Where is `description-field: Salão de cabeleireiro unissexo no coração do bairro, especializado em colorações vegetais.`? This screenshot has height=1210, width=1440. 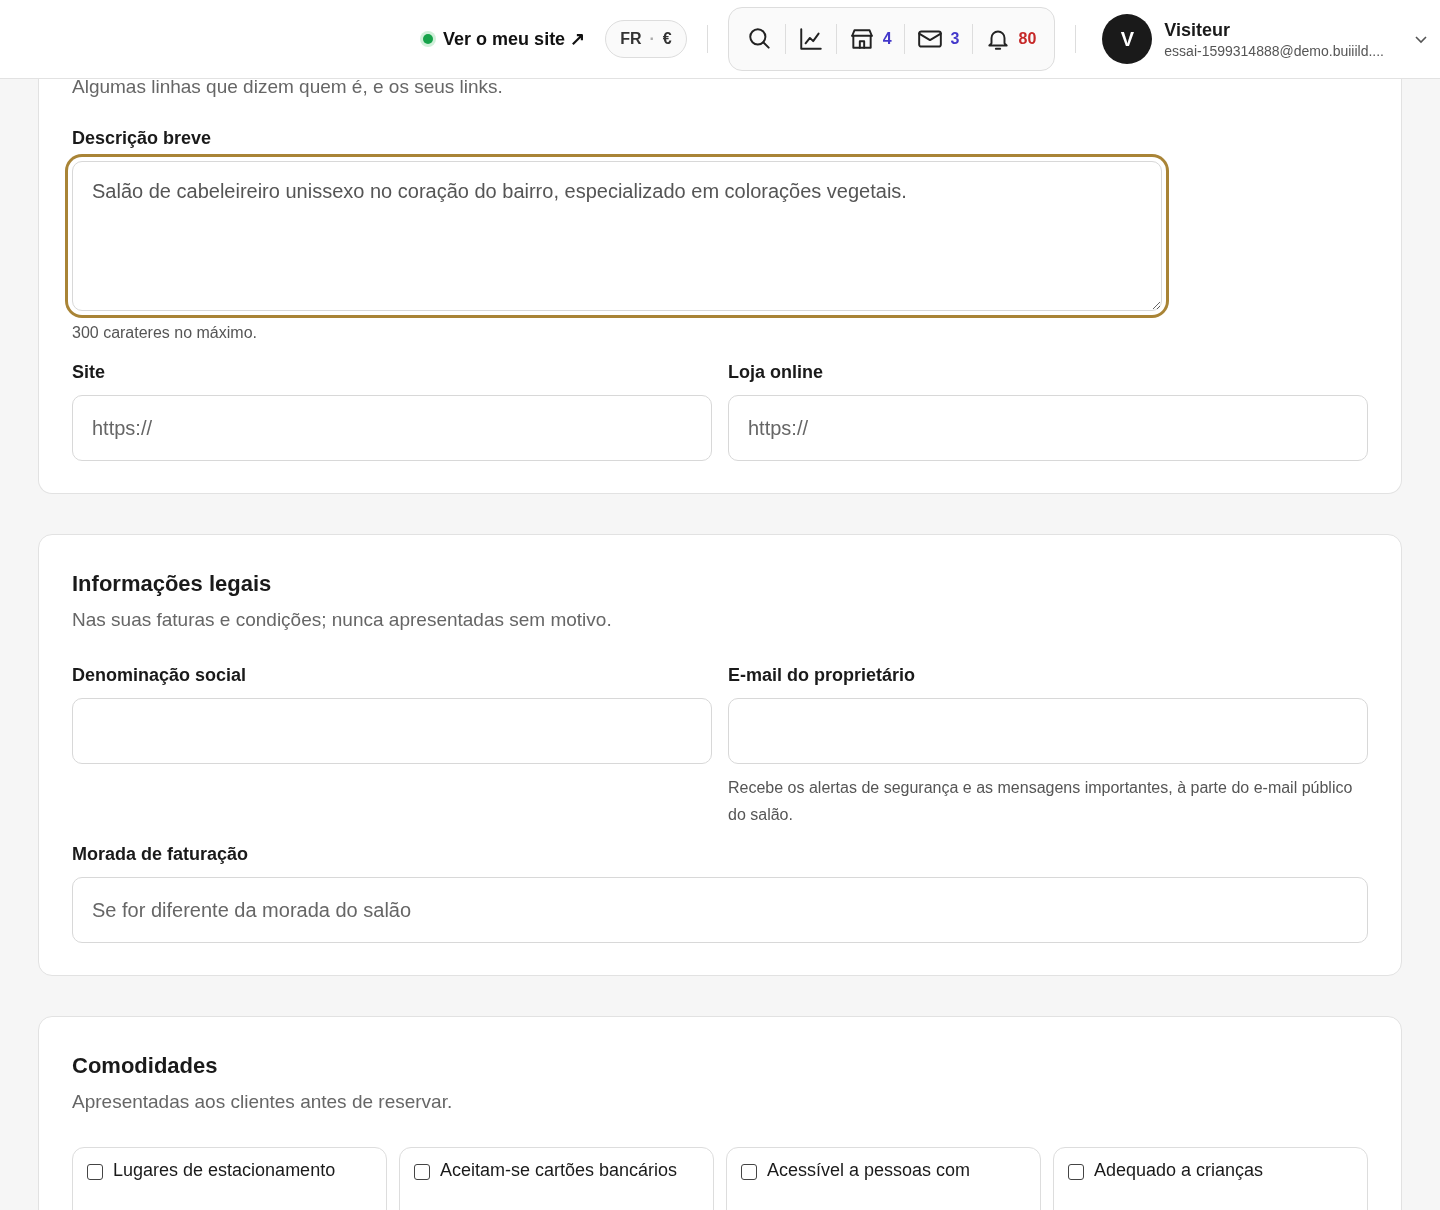
description-field: Salão de cabeleireiro unissexo no coração do bairro, especializado em colorações vegetais. is located at coordinates (617, 236).